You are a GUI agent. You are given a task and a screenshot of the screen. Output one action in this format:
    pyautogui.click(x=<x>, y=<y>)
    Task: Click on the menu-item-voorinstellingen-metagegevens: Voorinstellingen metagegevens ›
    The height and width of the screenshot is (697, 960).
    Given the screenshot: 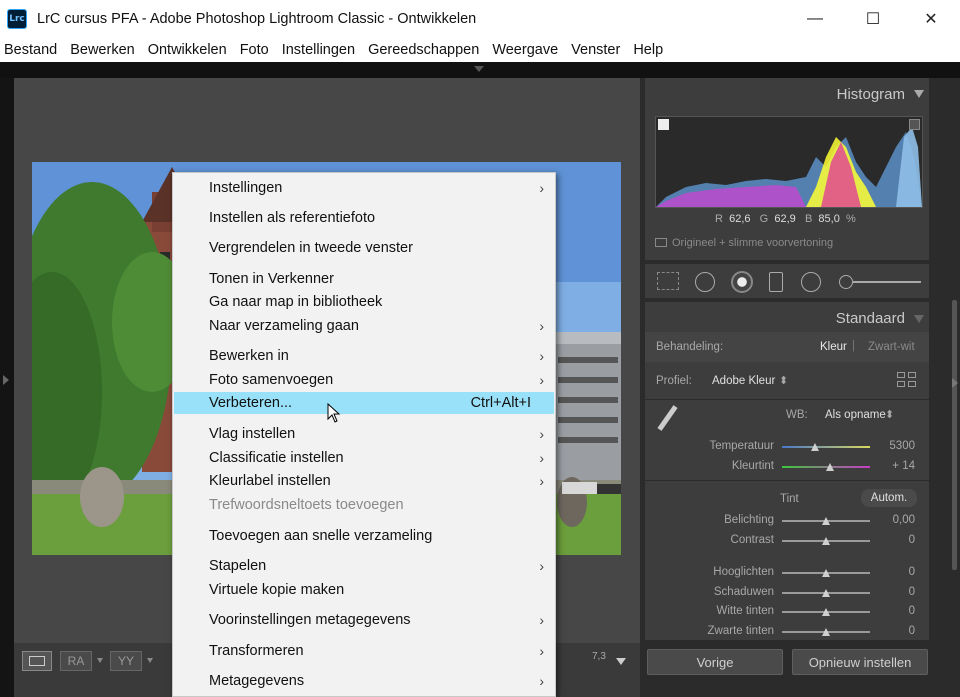 What is the action you would take?
    pyautogui.click(x=364, y=620)
    